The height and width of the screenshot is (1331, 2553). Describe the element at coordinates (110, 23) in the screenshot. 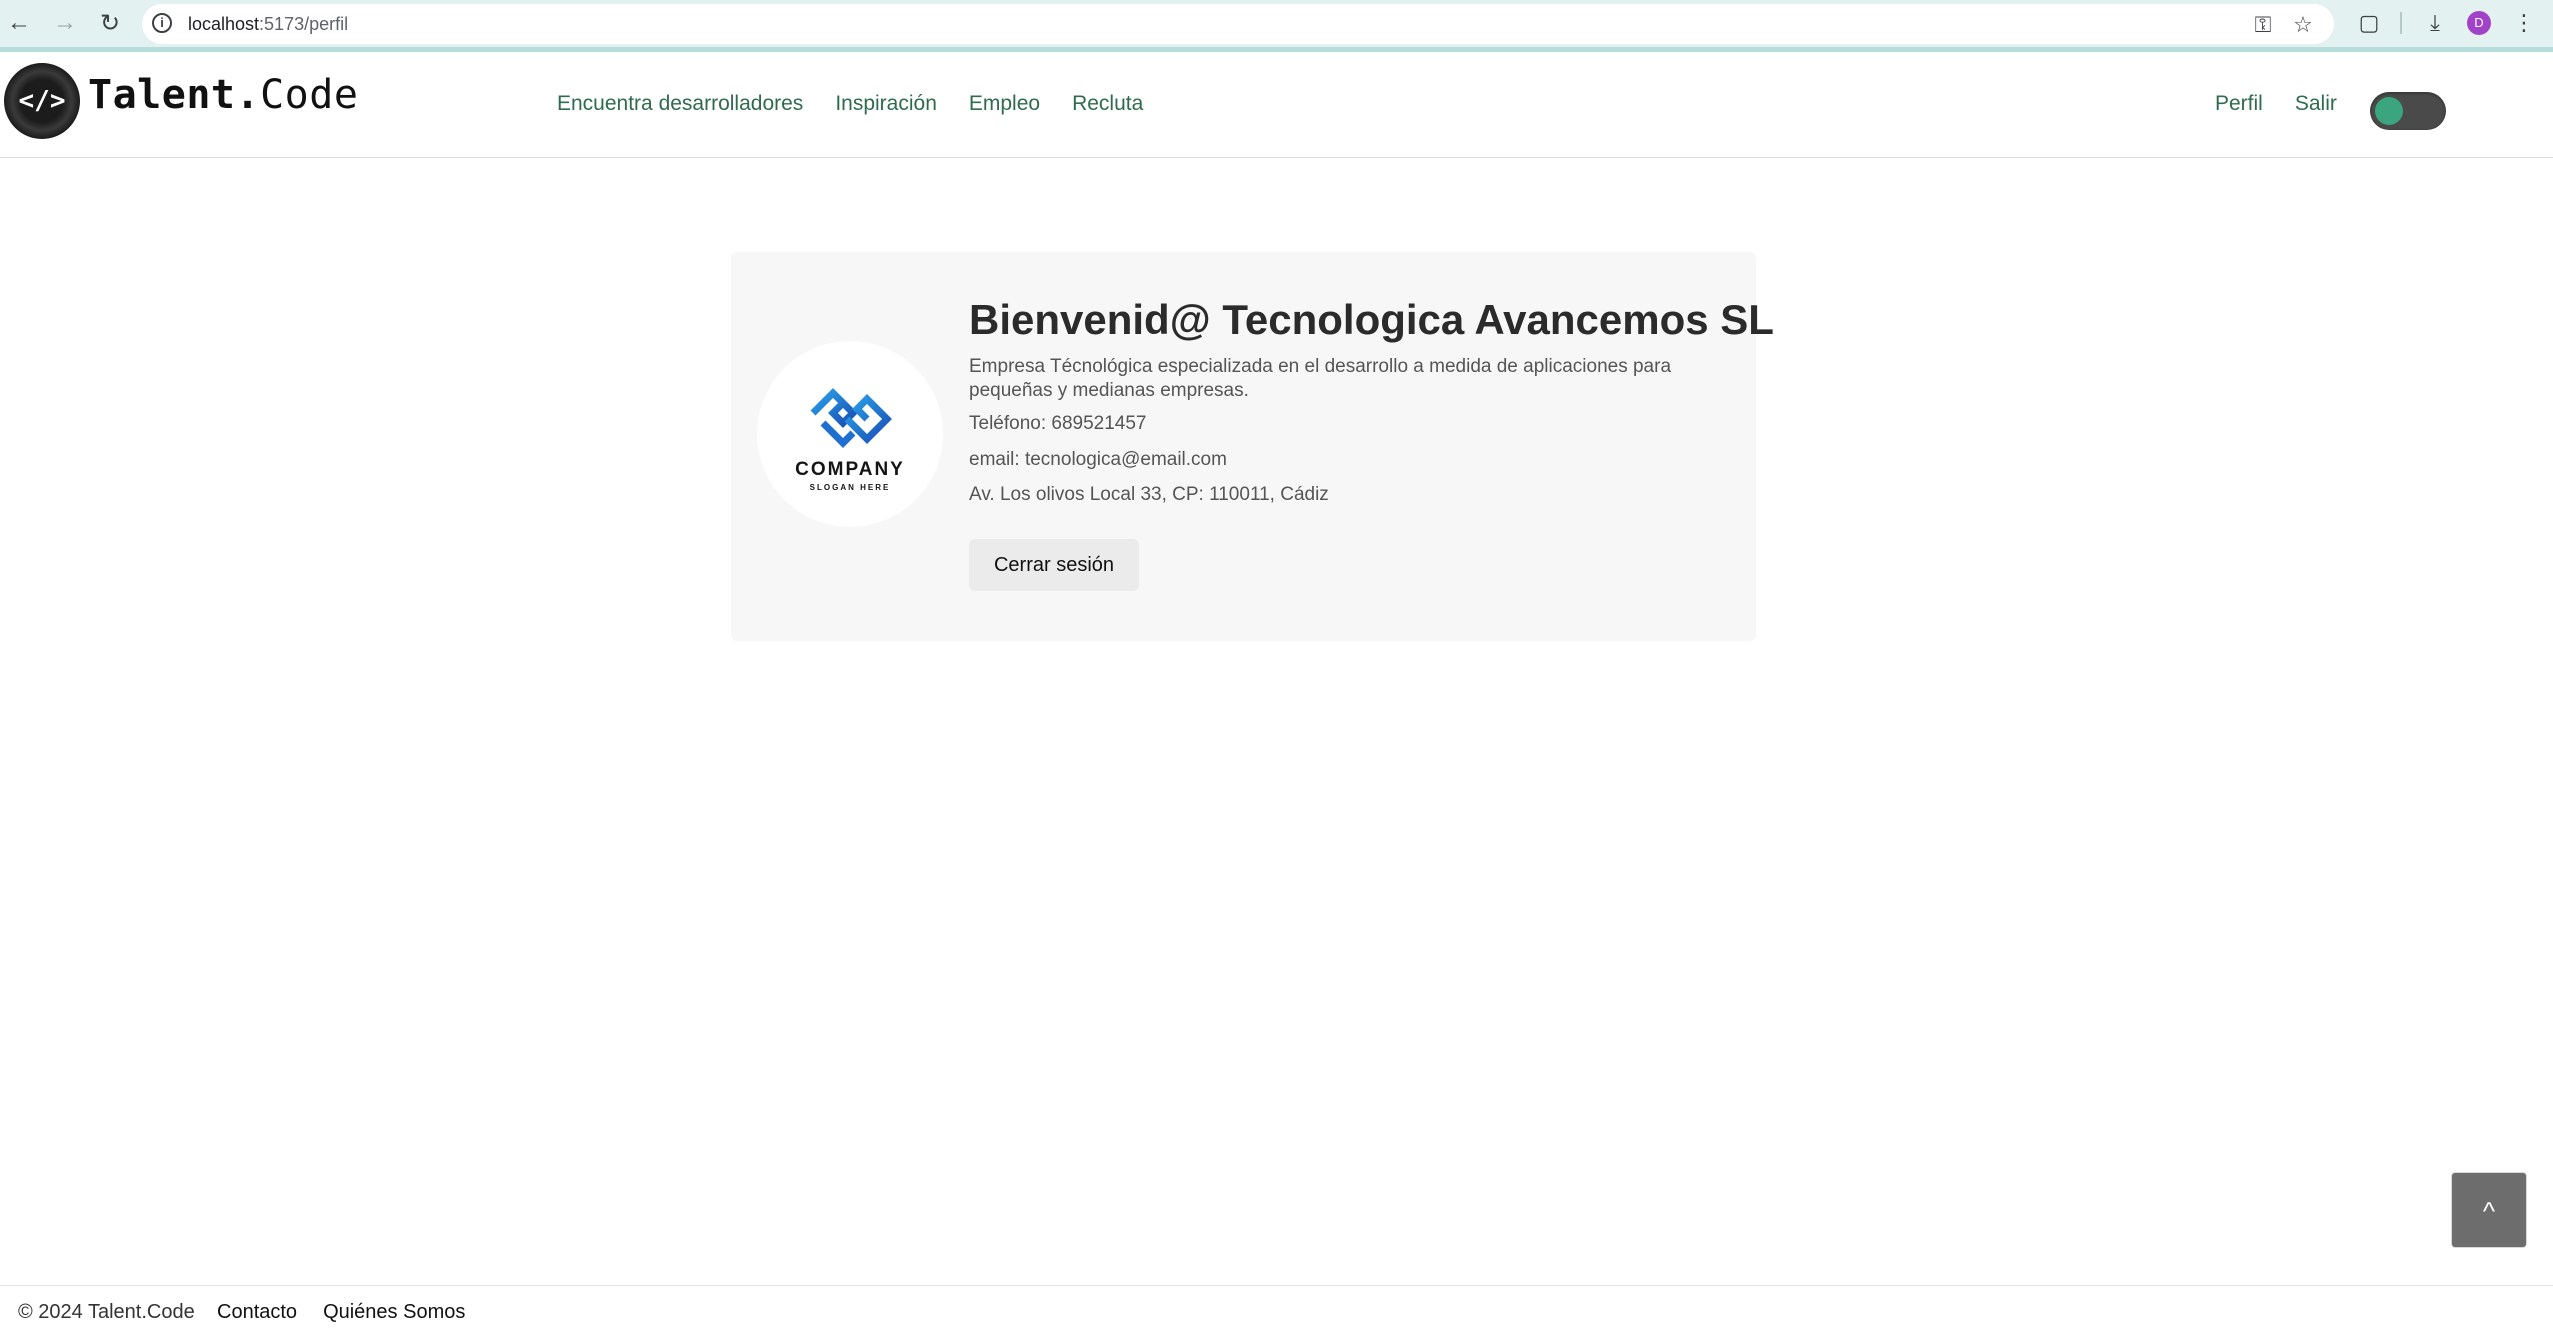

I see `reload-icon: ↻` at that location.